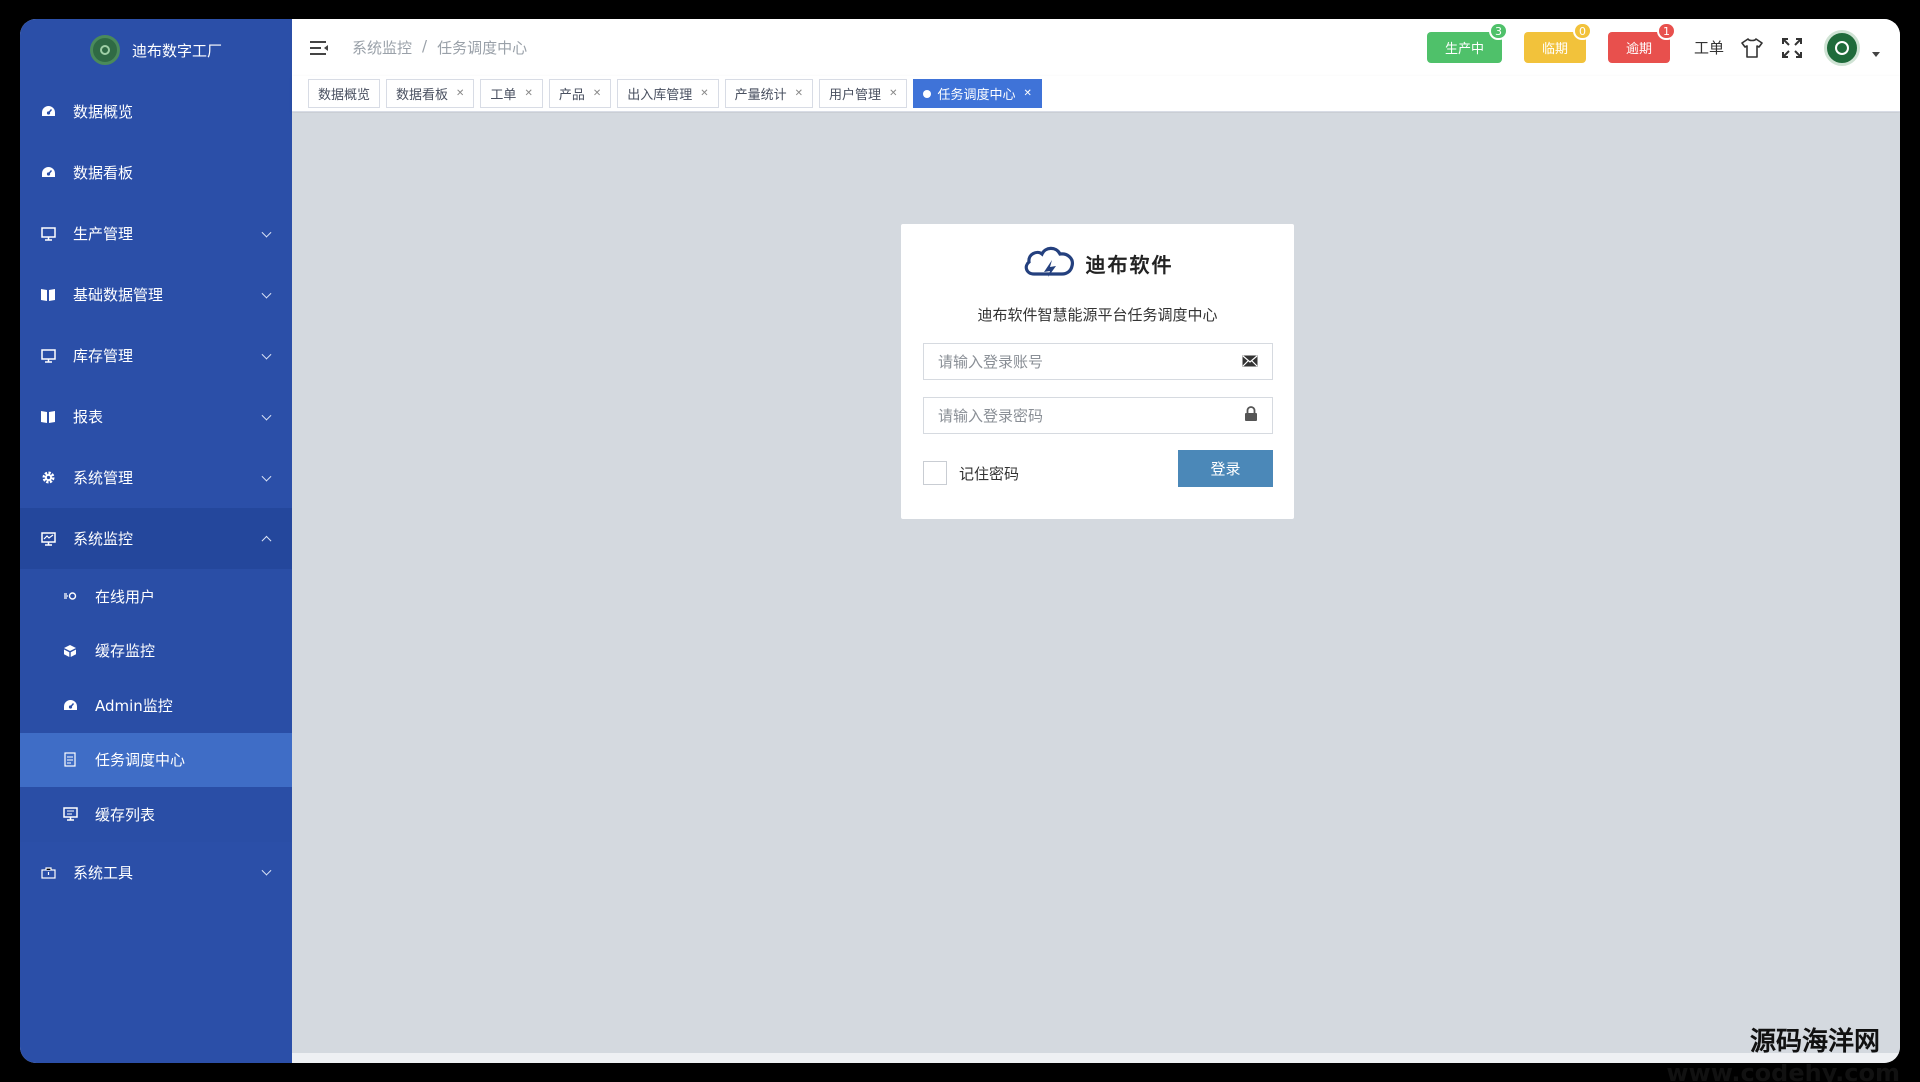  What do you see at coordinates (422, 95) in the screenshot?
I see `tag-label: 数据看板` at bounding box center [422, 95].